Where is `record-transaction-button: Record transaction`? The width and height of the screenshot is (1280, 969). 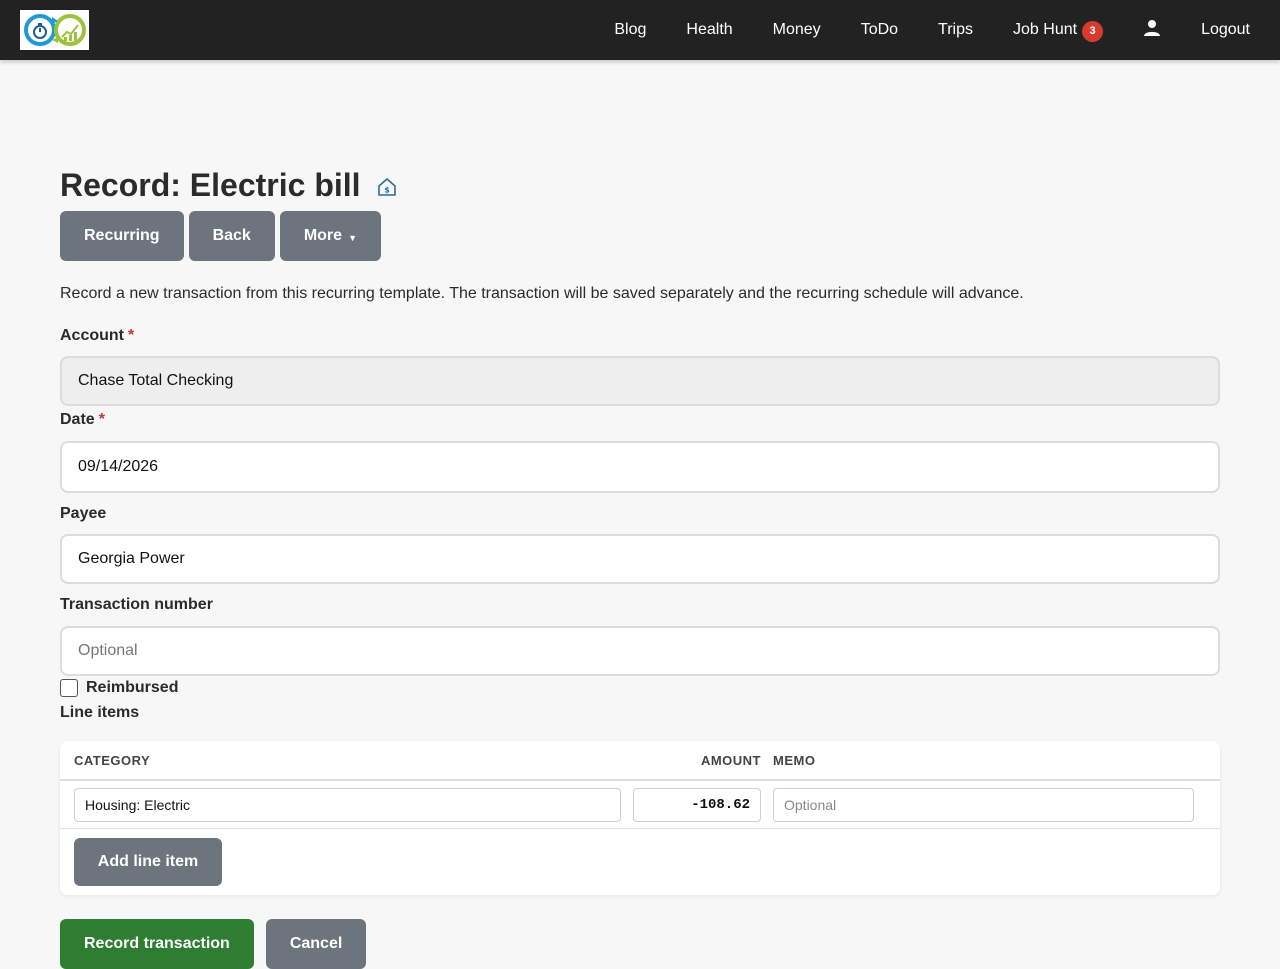 record-transaction-button: Record transaction is located at coordinates (157, 944).